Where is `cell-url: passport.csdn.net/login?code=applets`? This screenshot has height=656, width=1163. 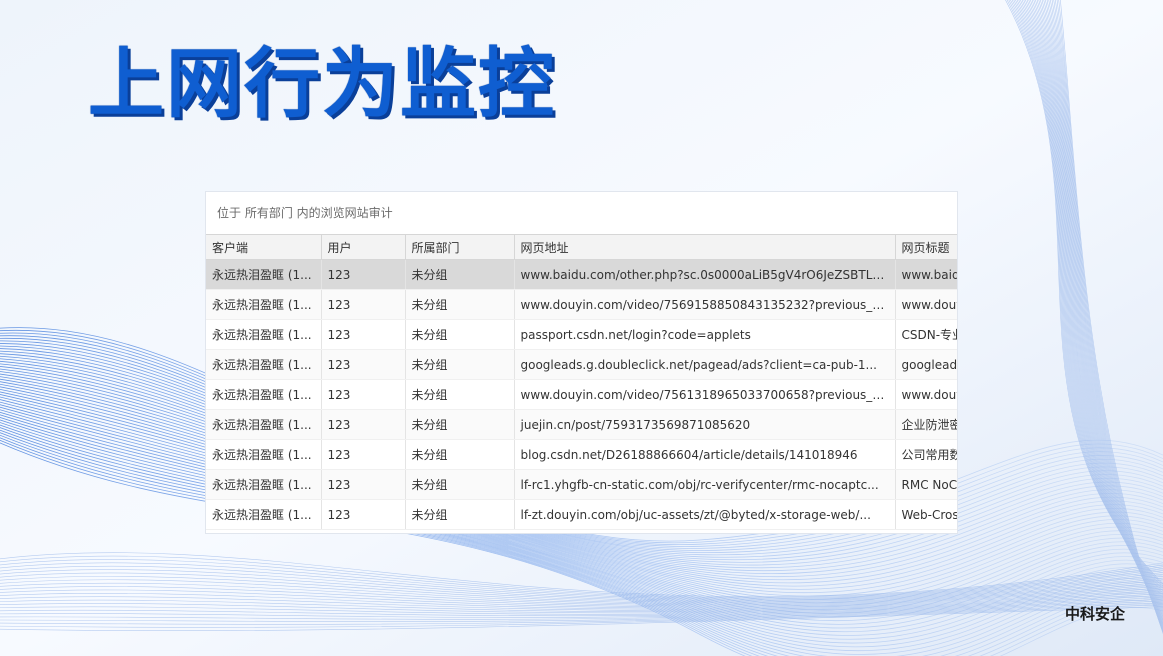 cell-url: passport.csdn.net/login?code=applets is located at coordinates (705, 334).